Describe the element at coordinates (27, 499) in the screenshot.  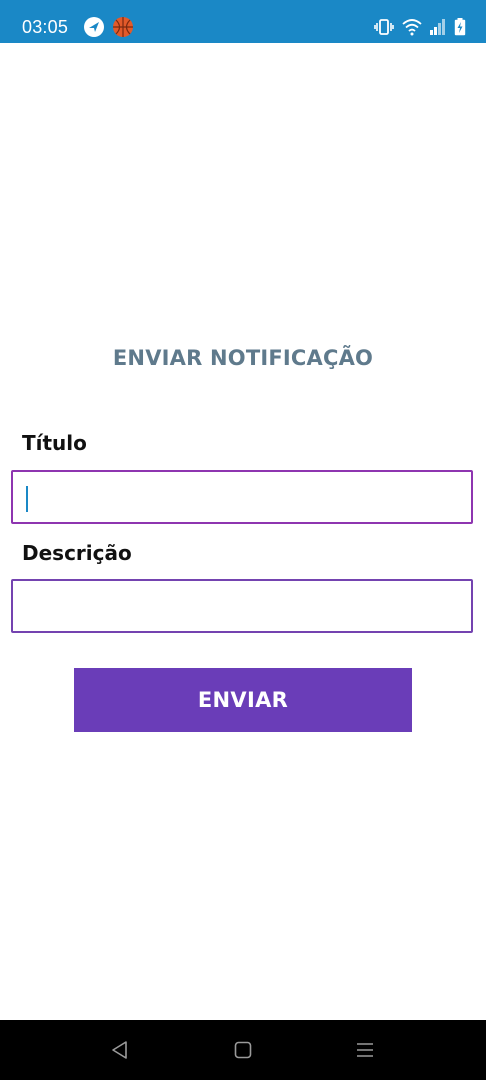
I see `text-cursor` at that location.